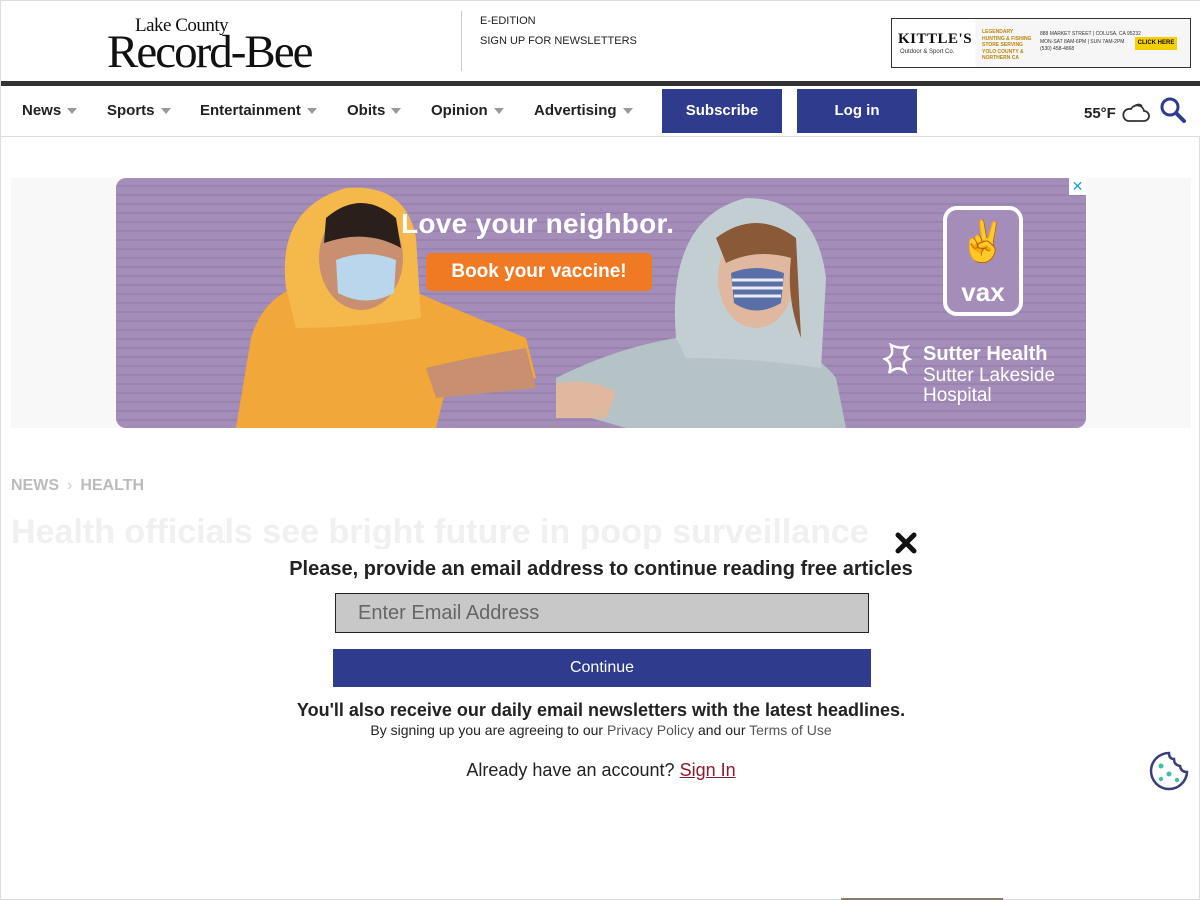 Image resolution: width=1200 pixels, height=900 pixels. I want to click on continue-button: Continue, so click(602, 668).